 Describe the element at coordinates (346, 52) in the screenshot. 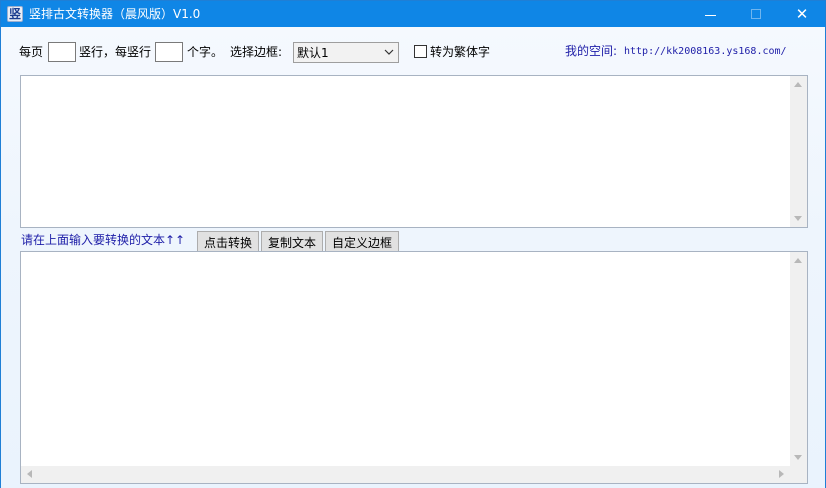

I see `border-style-select: 默认1` at that location.